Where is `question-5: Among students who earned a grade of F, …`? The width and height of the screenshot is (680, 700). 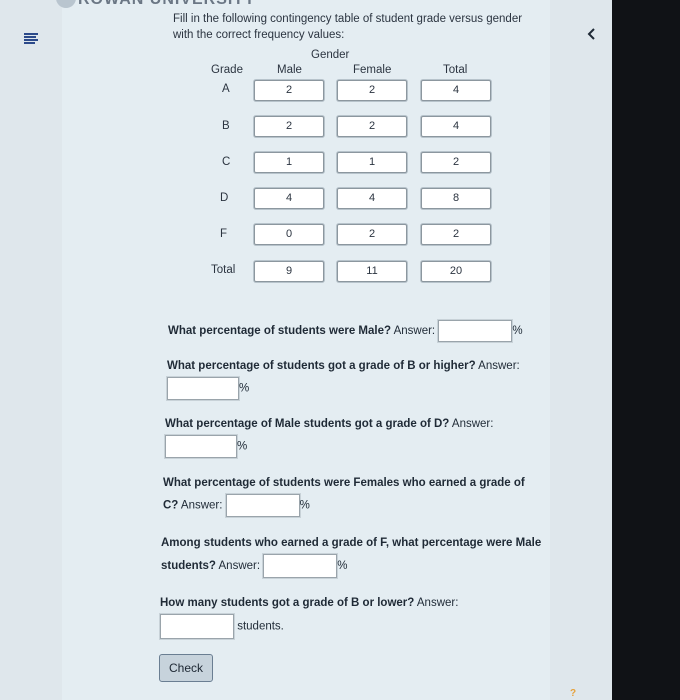 question-5: Among students who earned a grade of F, … is located at coordinates (352, 555).